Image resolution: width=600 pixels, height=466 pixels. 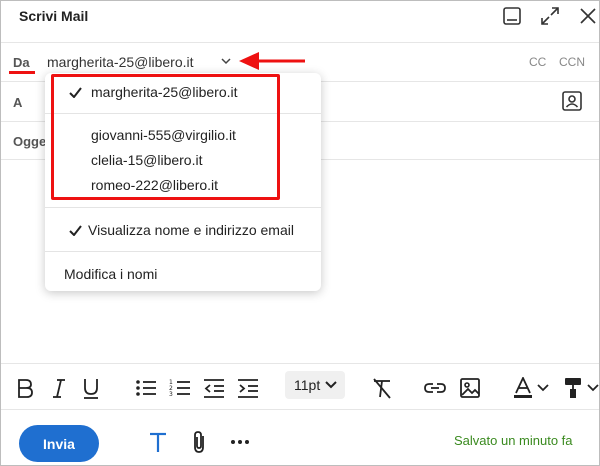 I want to click on close-icon, so click(x=588, y=16).